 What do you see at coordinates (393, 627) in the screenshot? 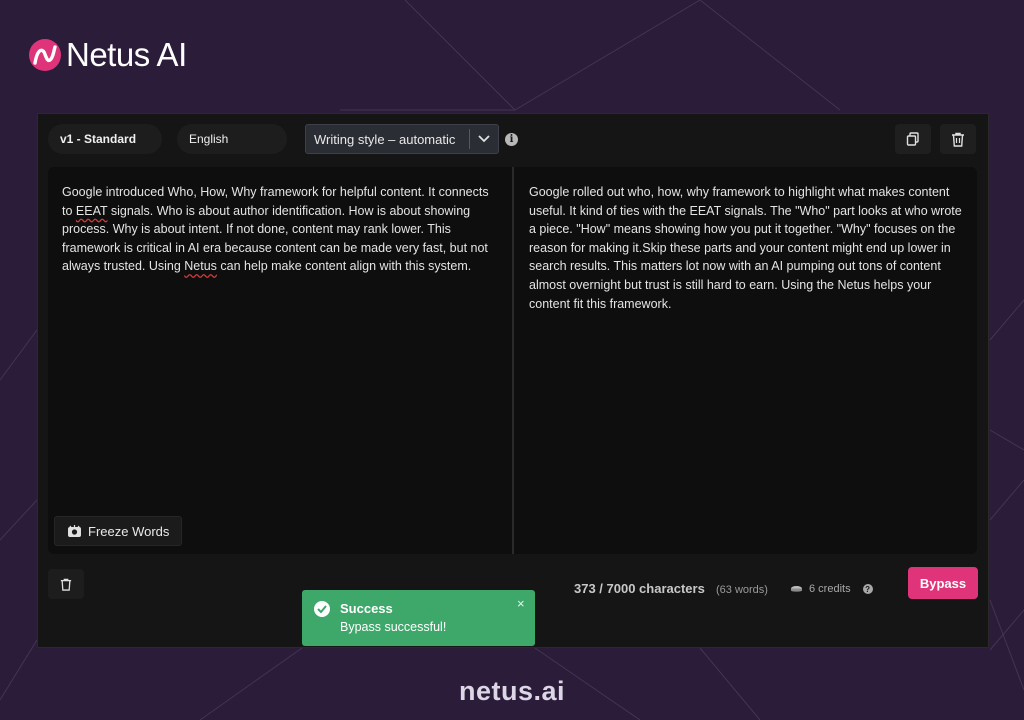
I see `toast-message: Bypass successful!` at bounding box center [393, 627].